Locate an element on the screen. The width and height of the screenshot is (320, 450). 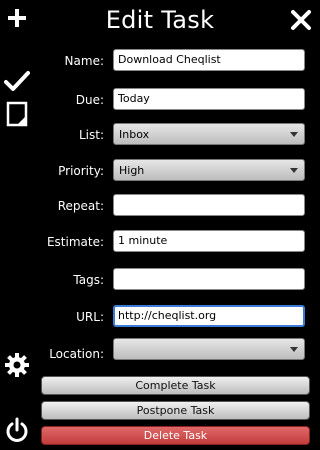
postpone-task-button: Postpone Task is located at coordinates (175, 410).